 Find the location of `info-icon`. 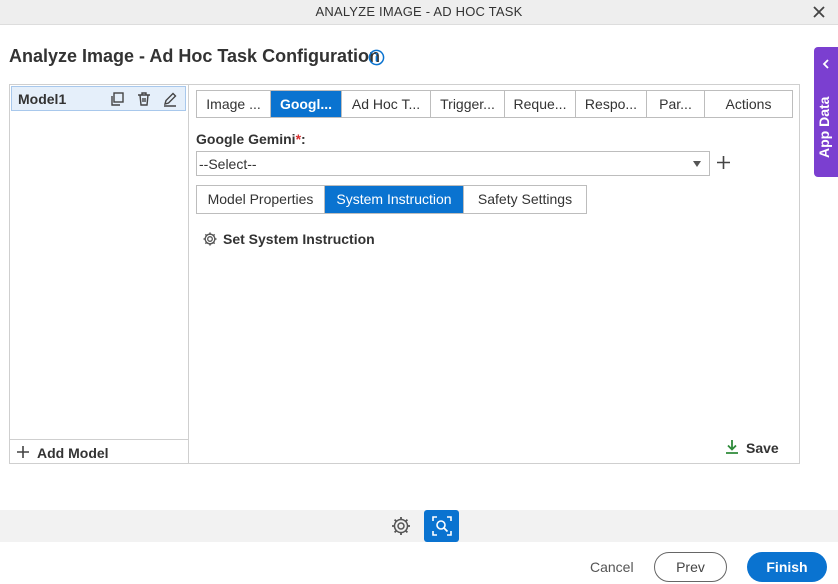

info-icon is located at coordinates (376, 57).